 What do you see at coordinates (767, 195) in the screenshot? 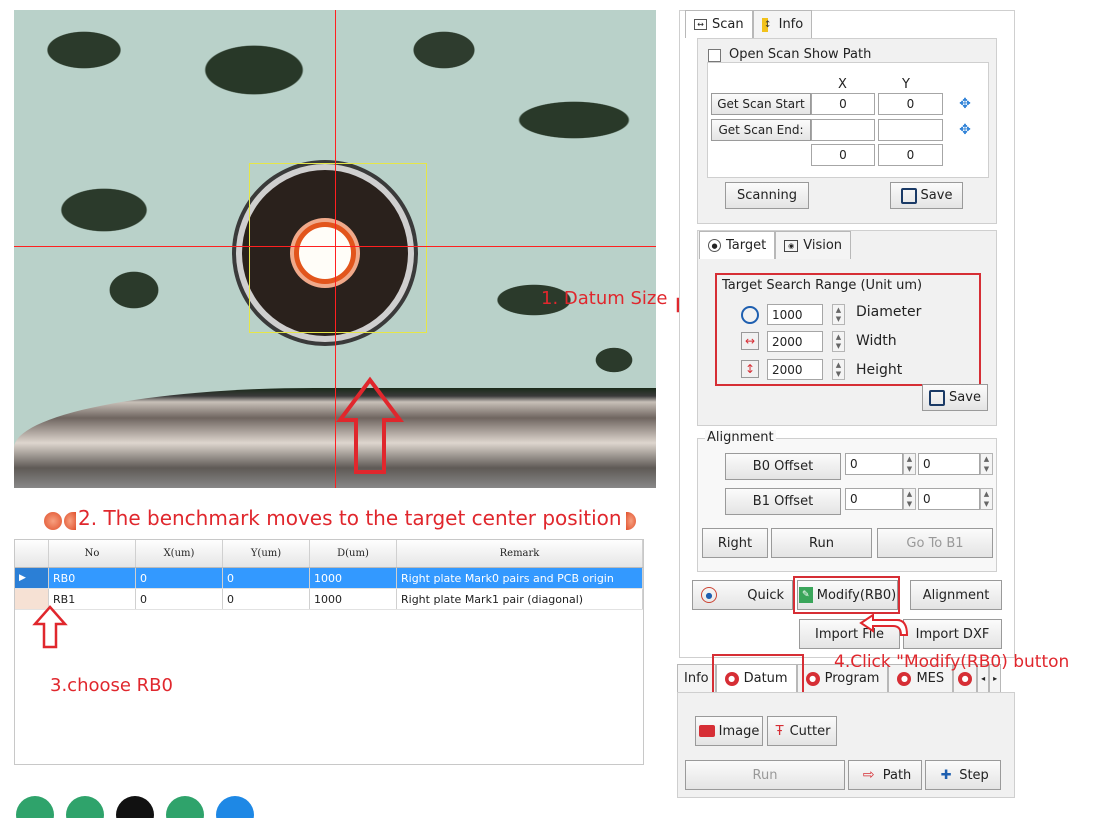
I see `scanning-button: Scanning` at bounding box center [767, 195].